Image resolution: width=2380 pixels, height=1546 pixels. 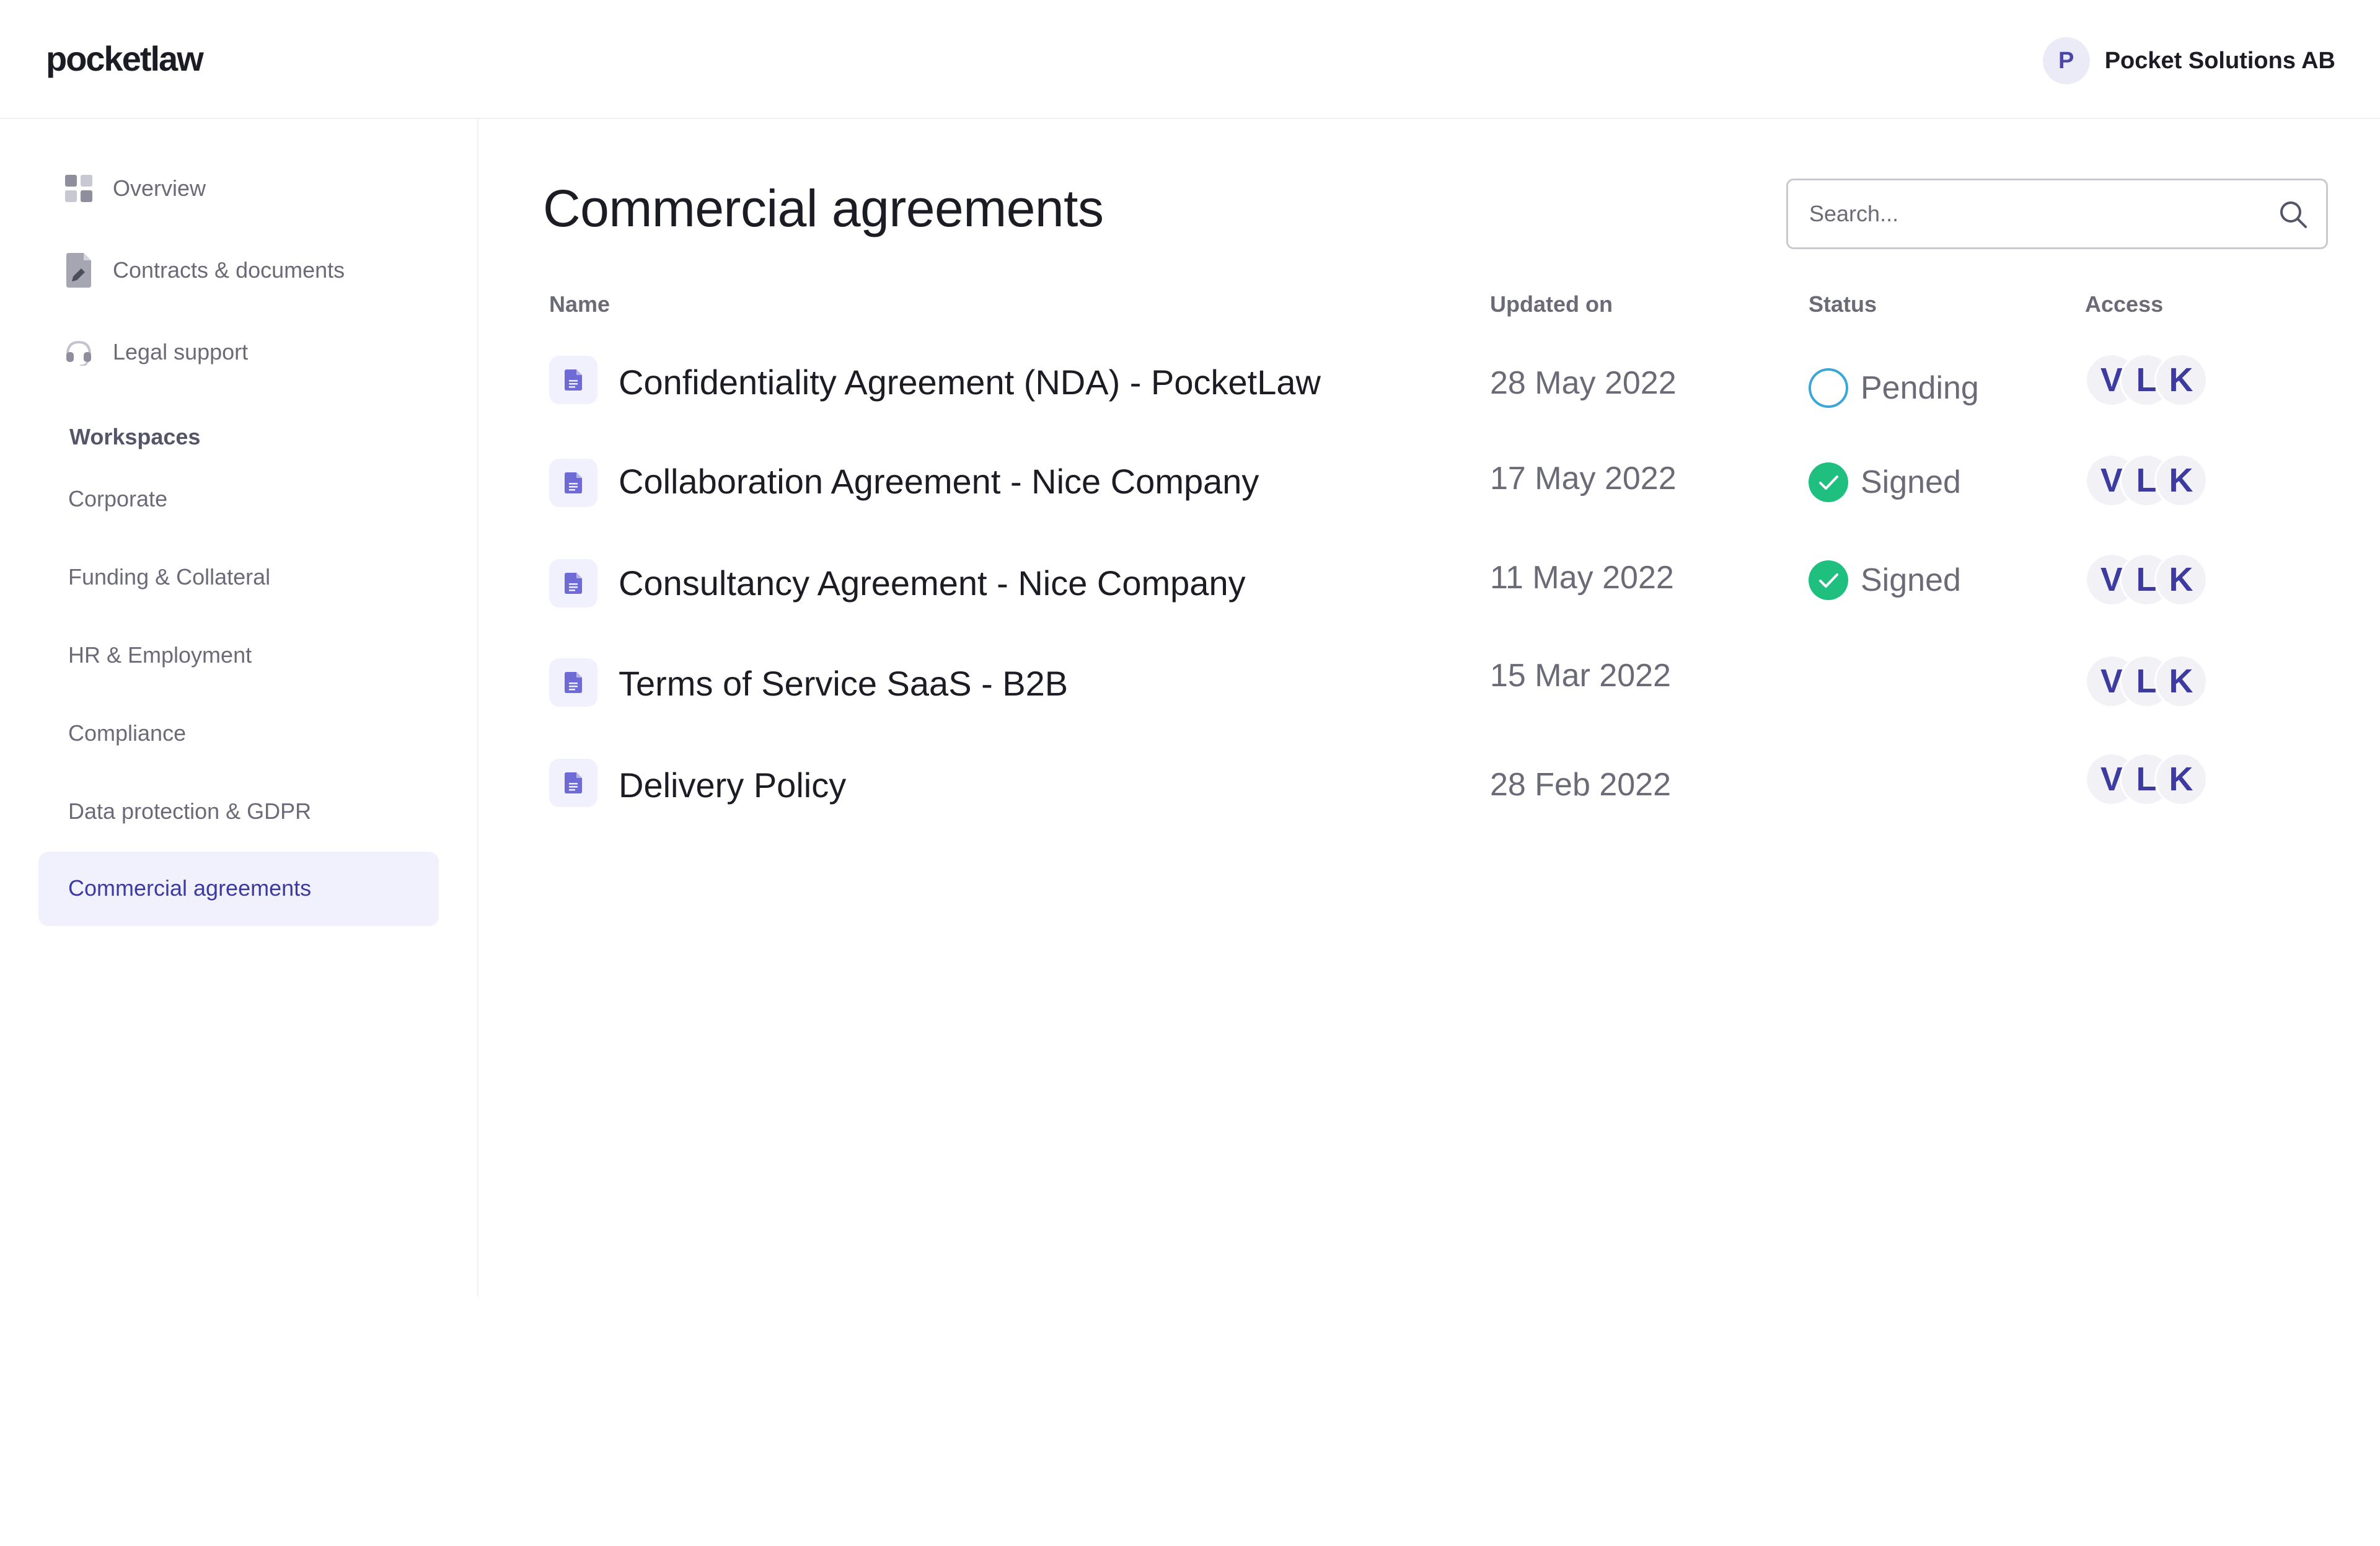 What do you see at coordinates (843, 683) in the screenshot?
I see `document-name: Terms of Service SaaS - B2B` at bounding box center [843, 683].